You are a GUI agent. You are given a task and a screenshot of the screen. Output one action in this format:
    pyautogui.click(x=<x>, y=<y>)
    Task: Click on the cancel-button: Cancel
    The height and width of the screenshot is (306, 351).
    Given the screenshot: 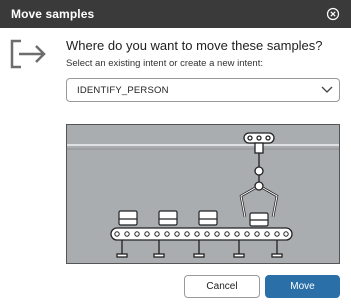 What is the action you would take?
    pyautogui.click(x=222, y=286)
    